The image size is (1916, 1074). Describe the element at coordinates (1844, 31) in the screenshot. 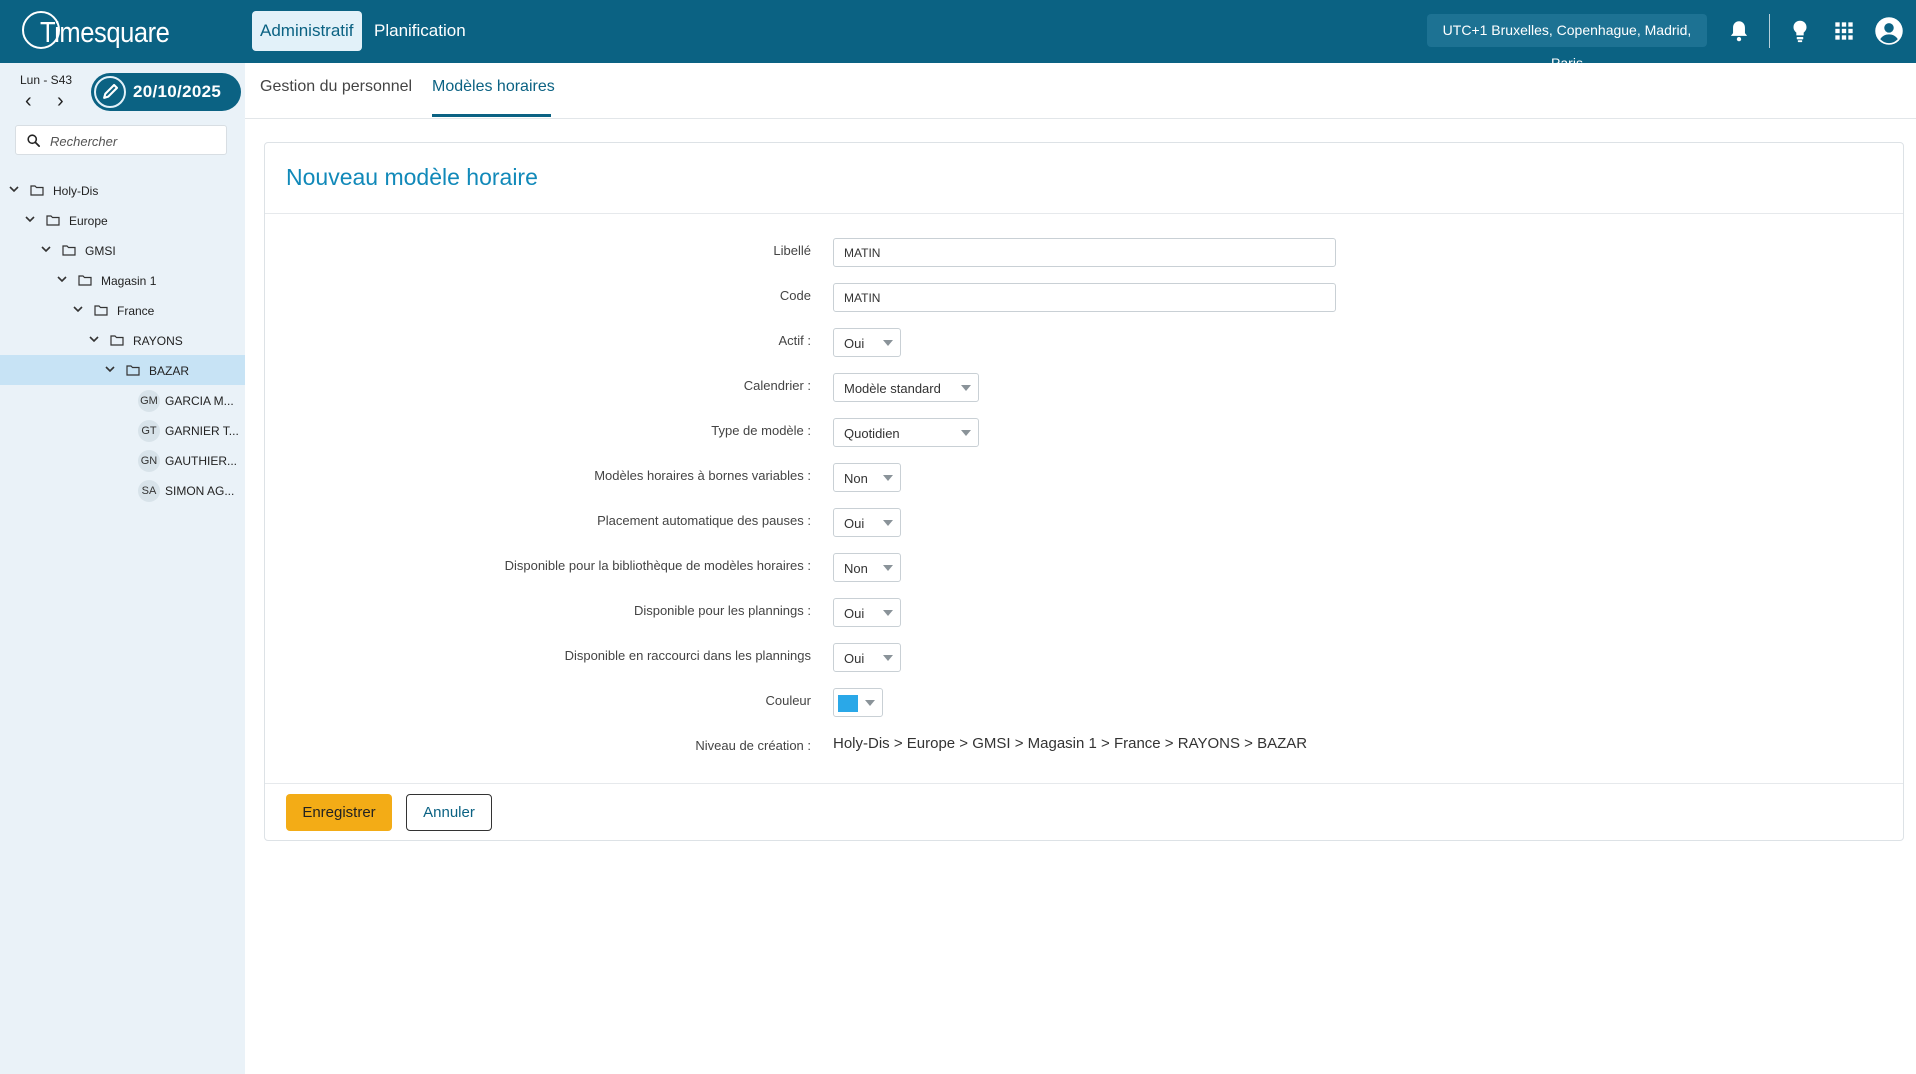

I see `apps-grid-icon` at that location.